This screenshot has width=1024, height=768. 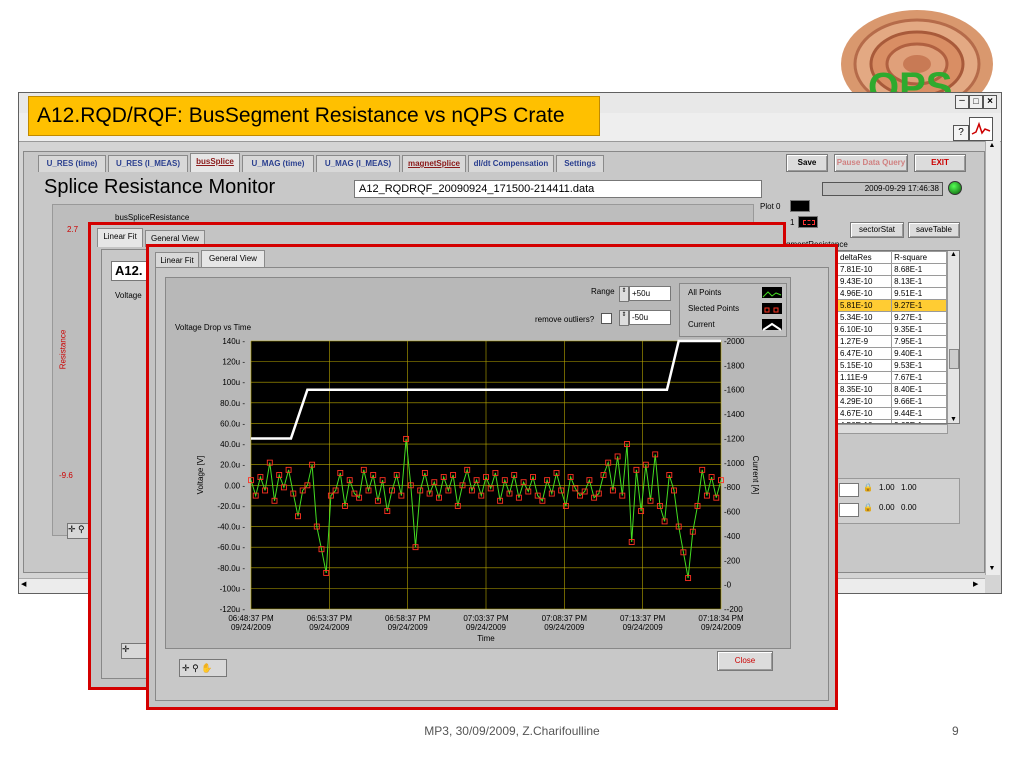 What do you see at coordinates (800, 206) in the screenshot?
I see `plot0-swatch` at bounding box center [800, 206].